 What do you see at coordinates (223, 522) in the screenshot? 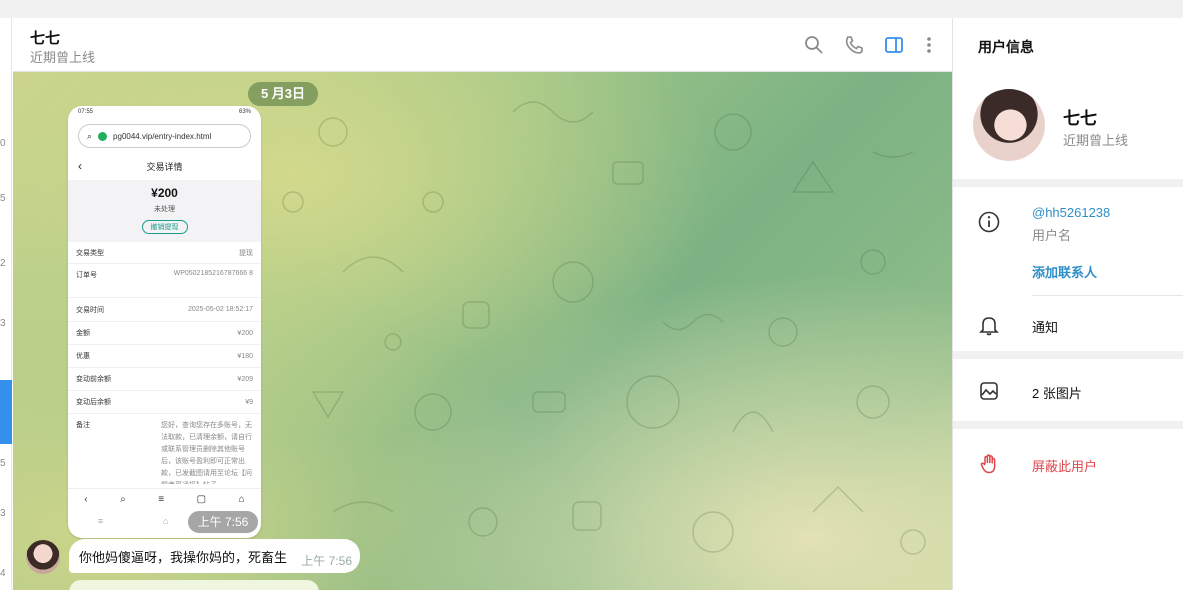
I see `photo-time: 上午 7:56` at bounding box center [223, 522].